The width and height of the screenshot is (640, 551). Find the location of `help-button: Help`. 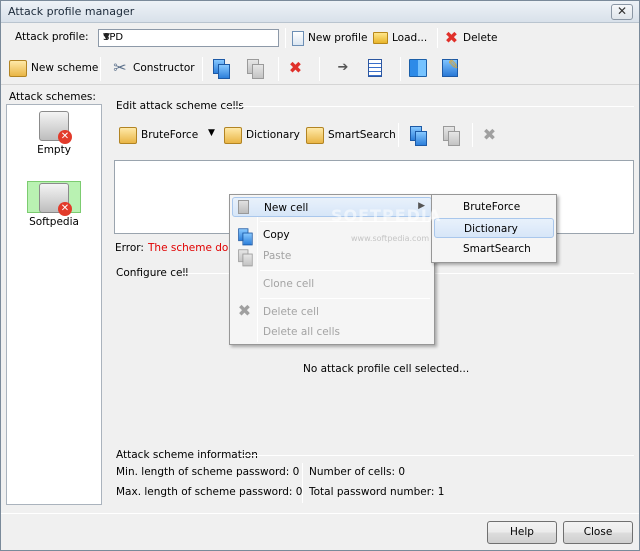

help-button: Help is located at coordinates (522, 532).